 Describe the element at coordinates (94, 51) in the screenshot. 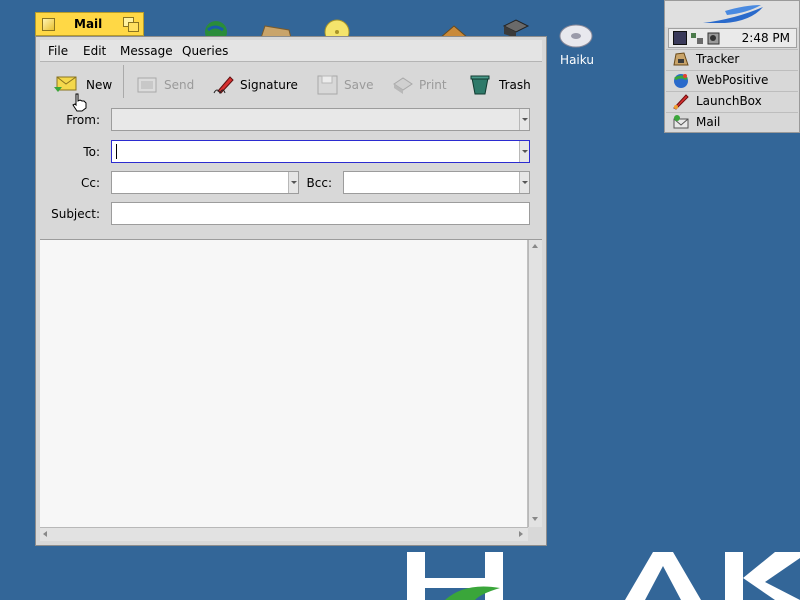

I see `menu-edit: Edit` at that location.